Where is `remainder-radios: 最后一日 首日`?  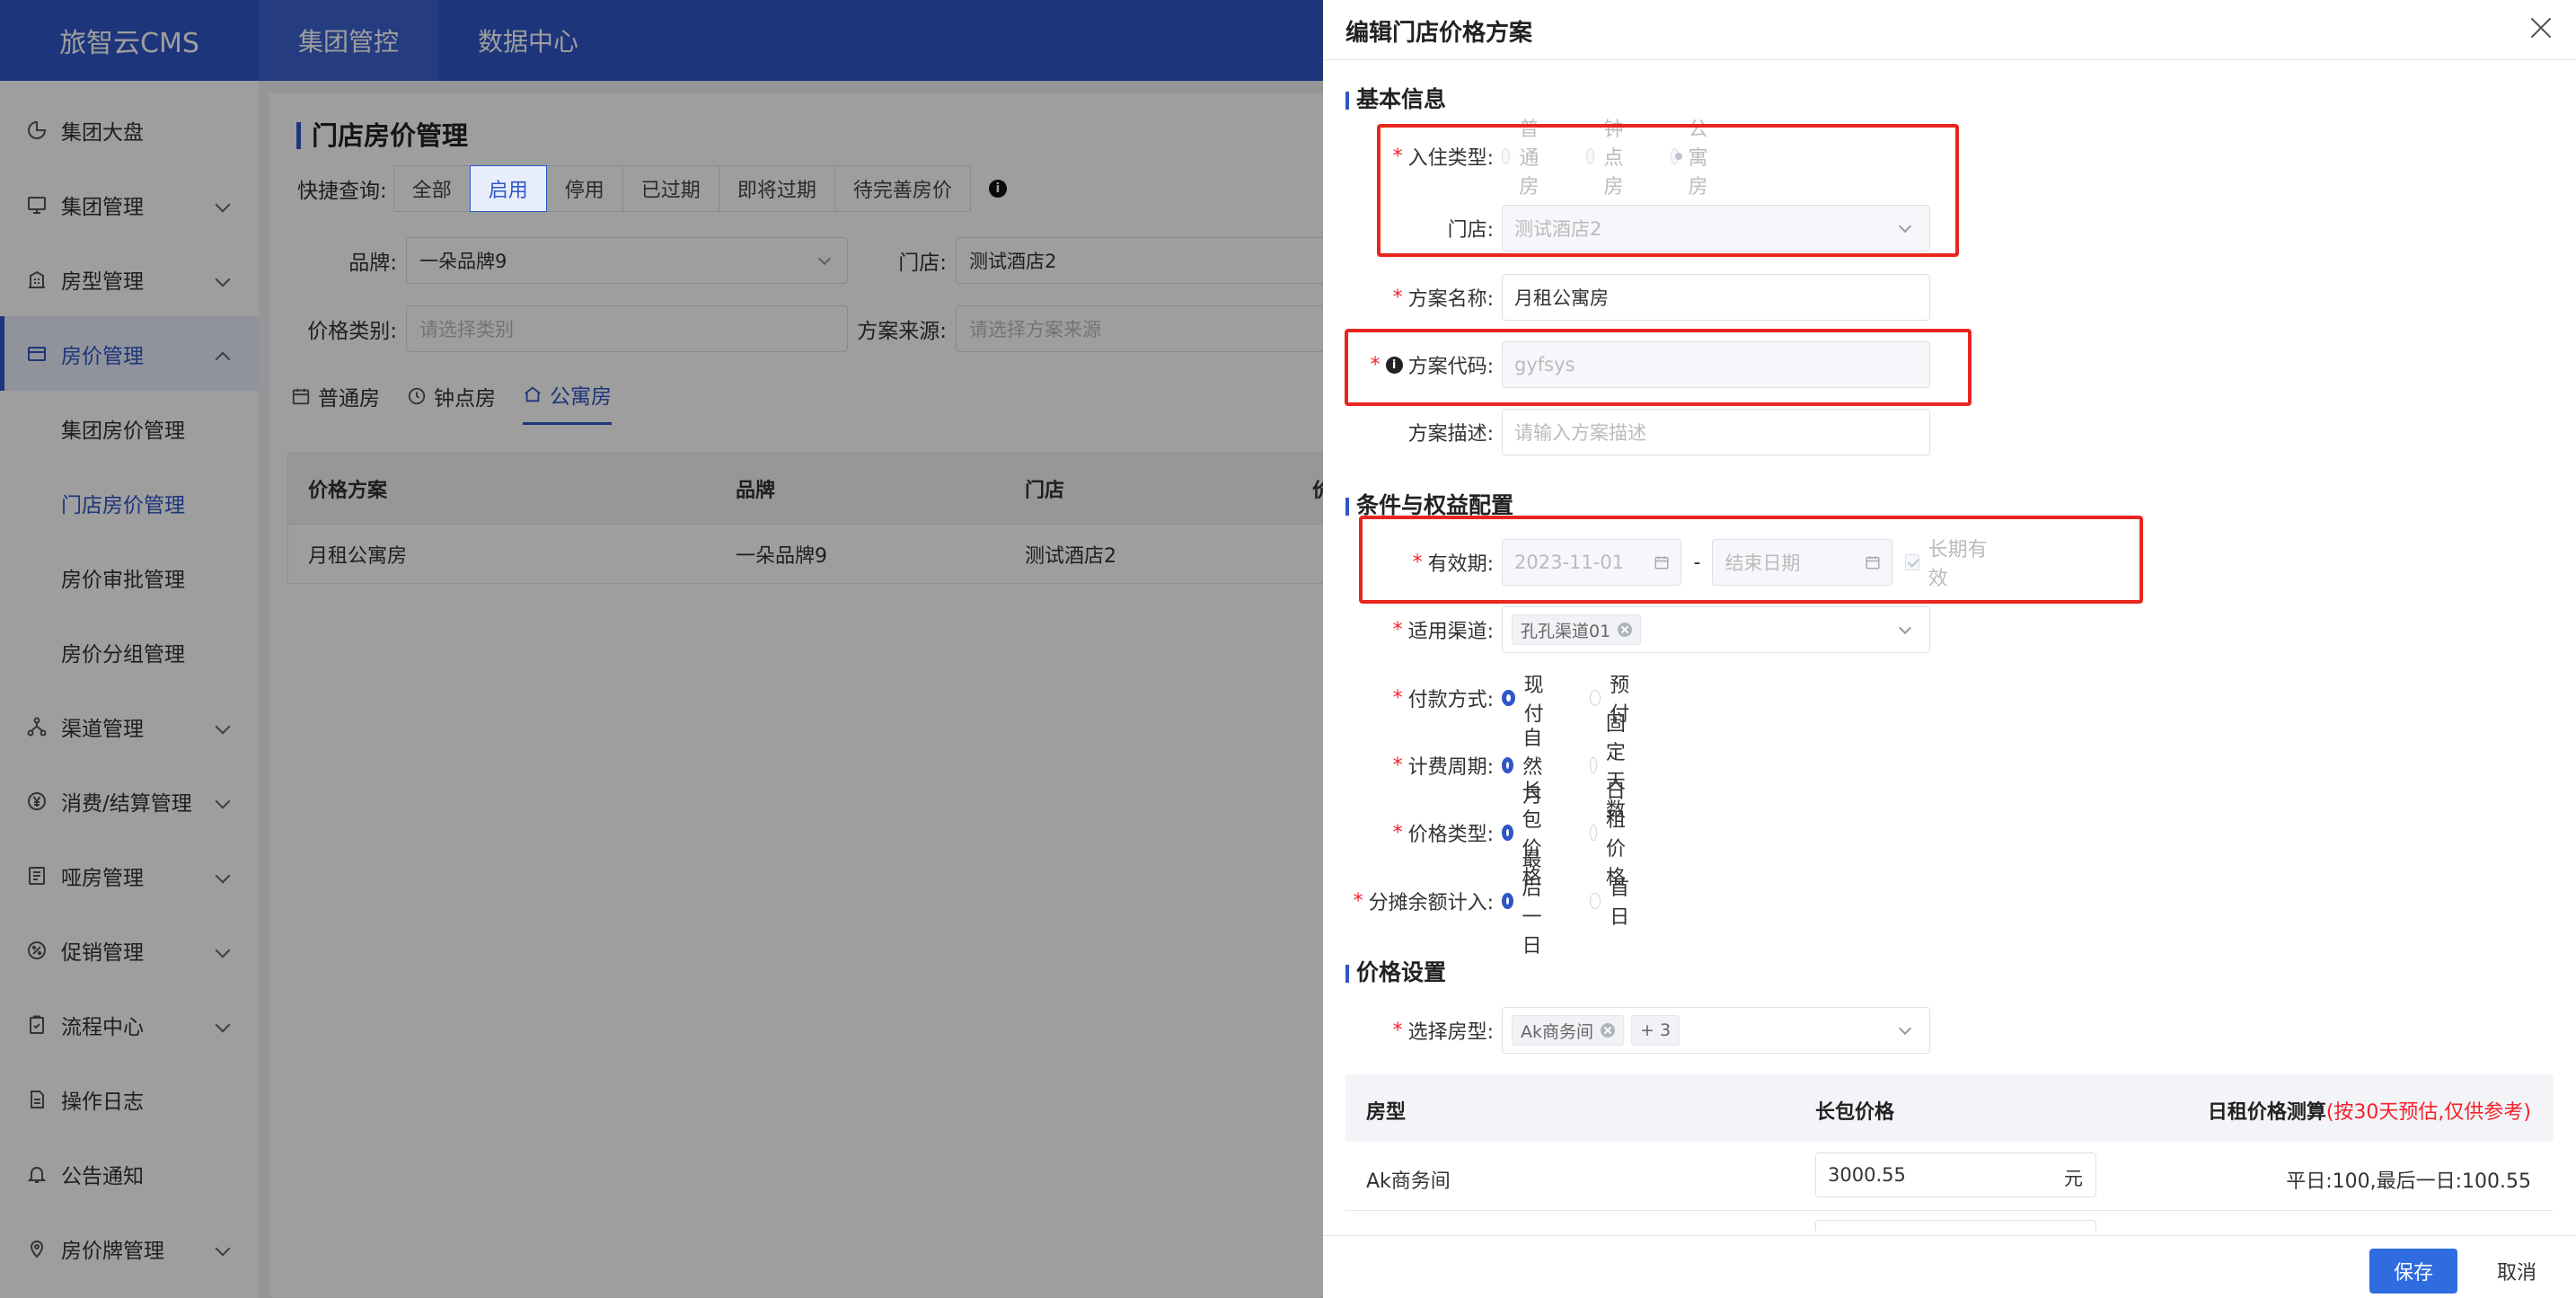
remainder-radios: 最后一日 首日 is located at coordinates (1590, 903).